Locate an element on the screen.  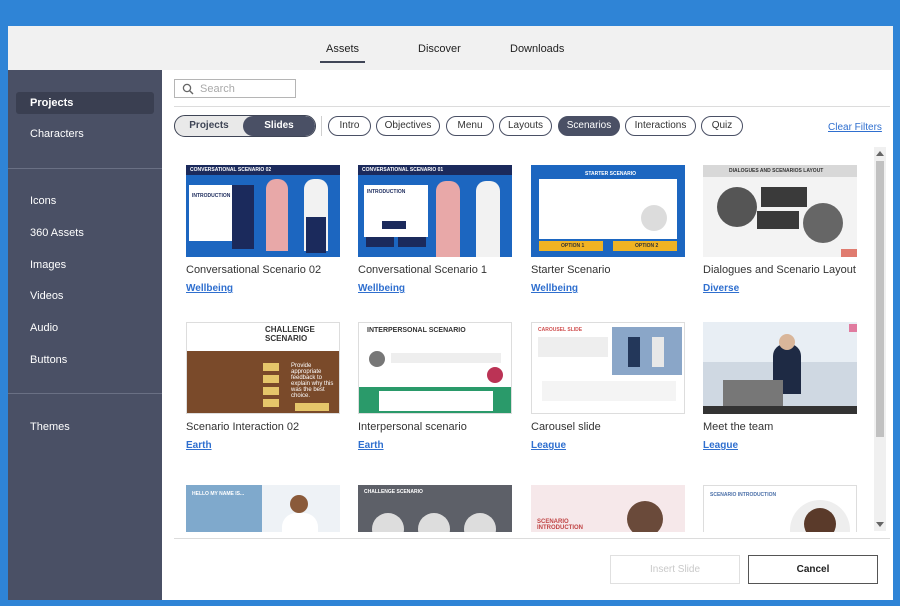
scroll-down-icon is located at coordinates (880, 524).